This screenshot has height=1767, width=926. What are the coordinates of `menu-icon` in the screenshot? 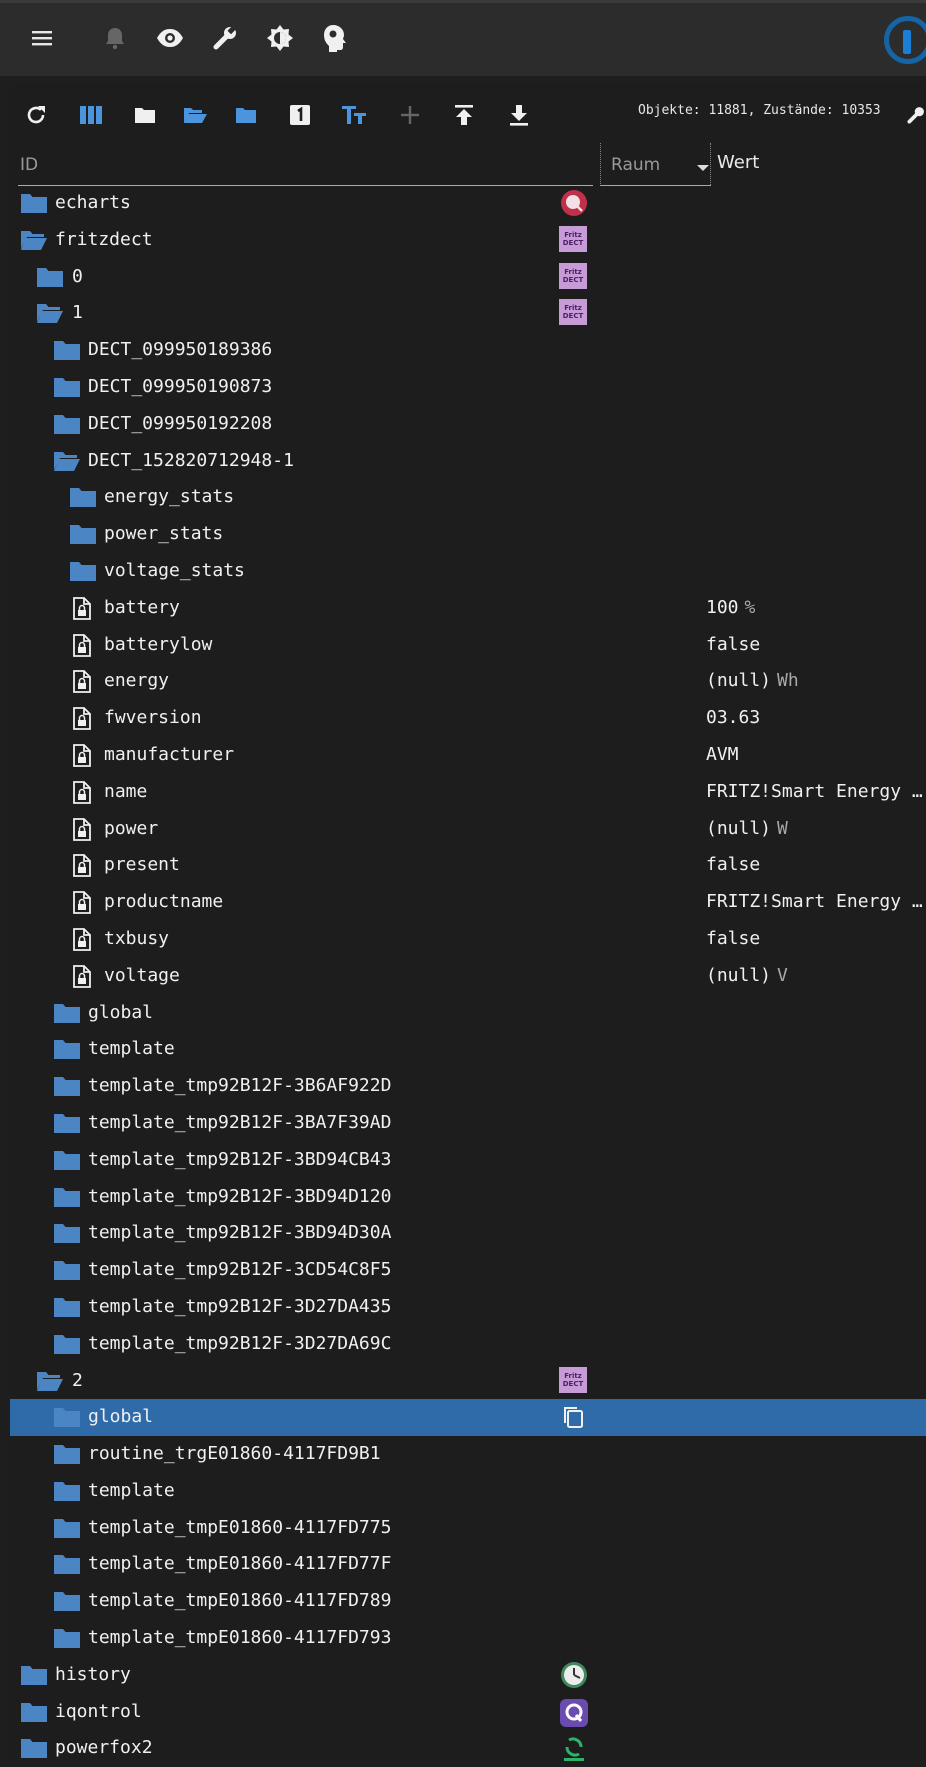 It's located at (42, 38).